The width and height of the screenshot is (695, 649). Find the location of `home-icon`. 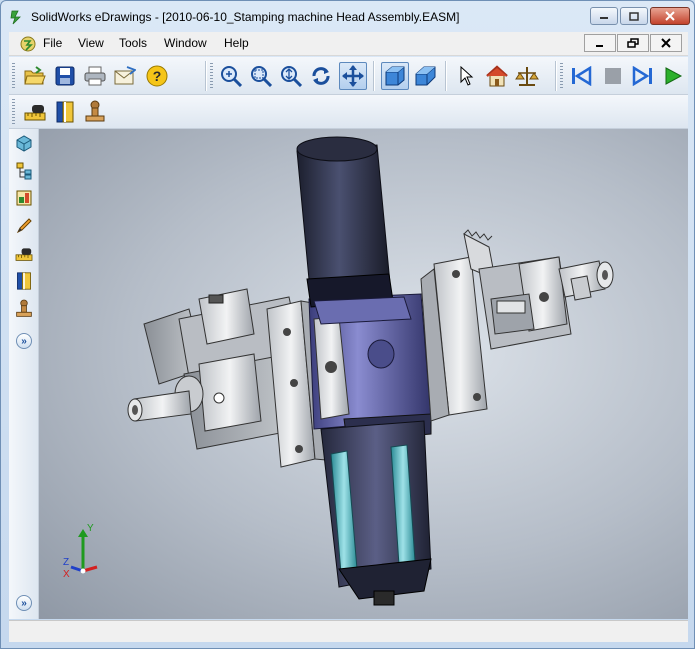

home-icon is located at coordinates (497, 76).